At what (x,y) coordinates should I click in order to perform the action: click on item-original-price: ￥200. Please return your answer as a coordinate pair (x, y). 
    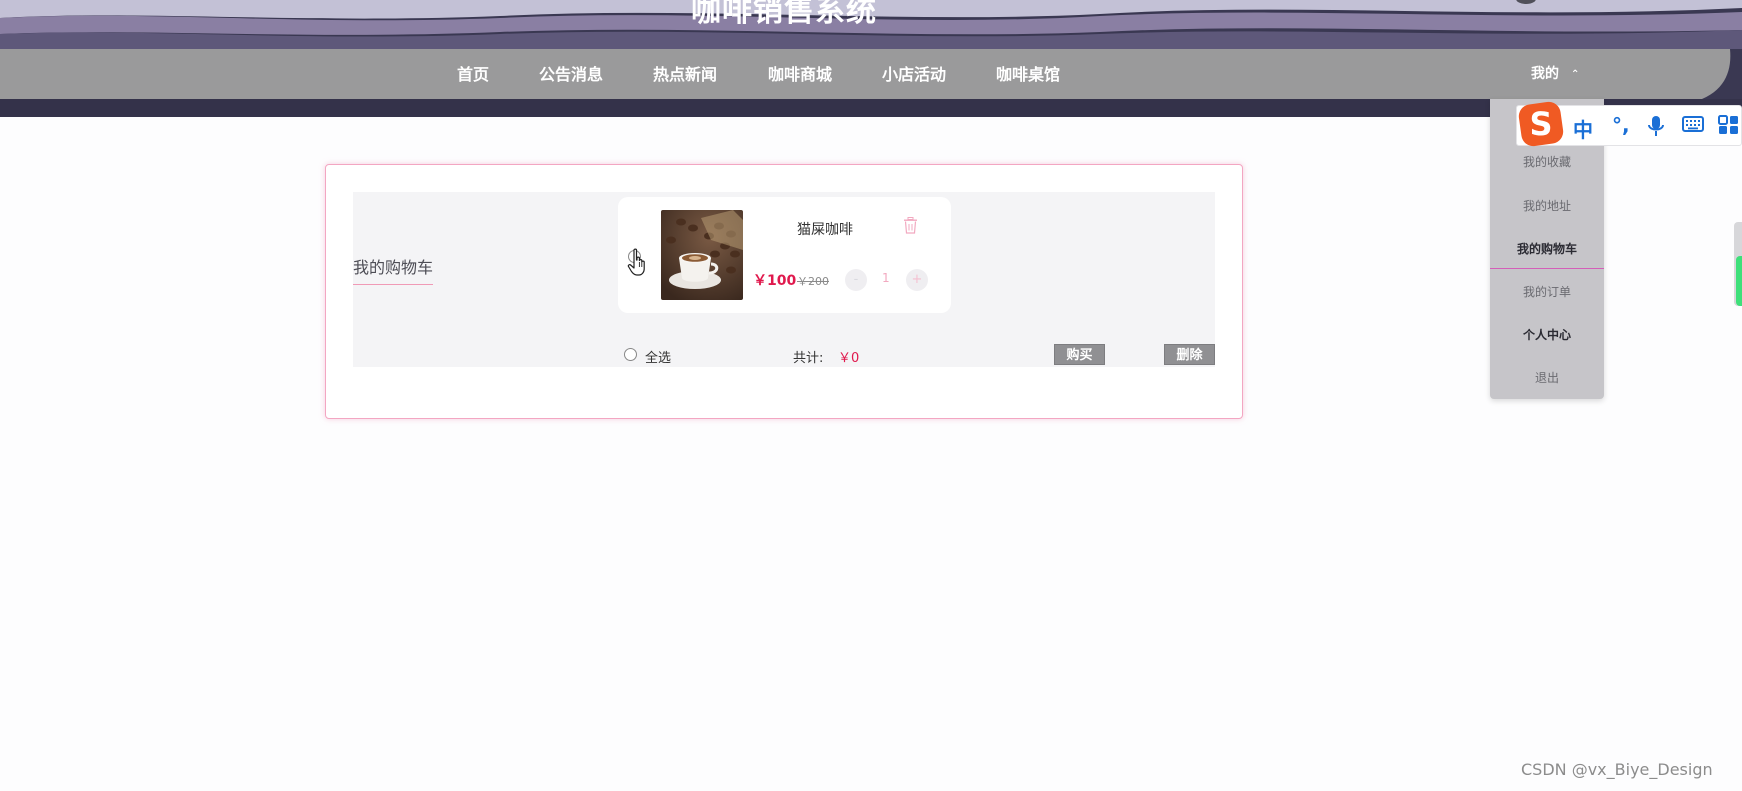
    Looking at the image, I should click on (813, 281).